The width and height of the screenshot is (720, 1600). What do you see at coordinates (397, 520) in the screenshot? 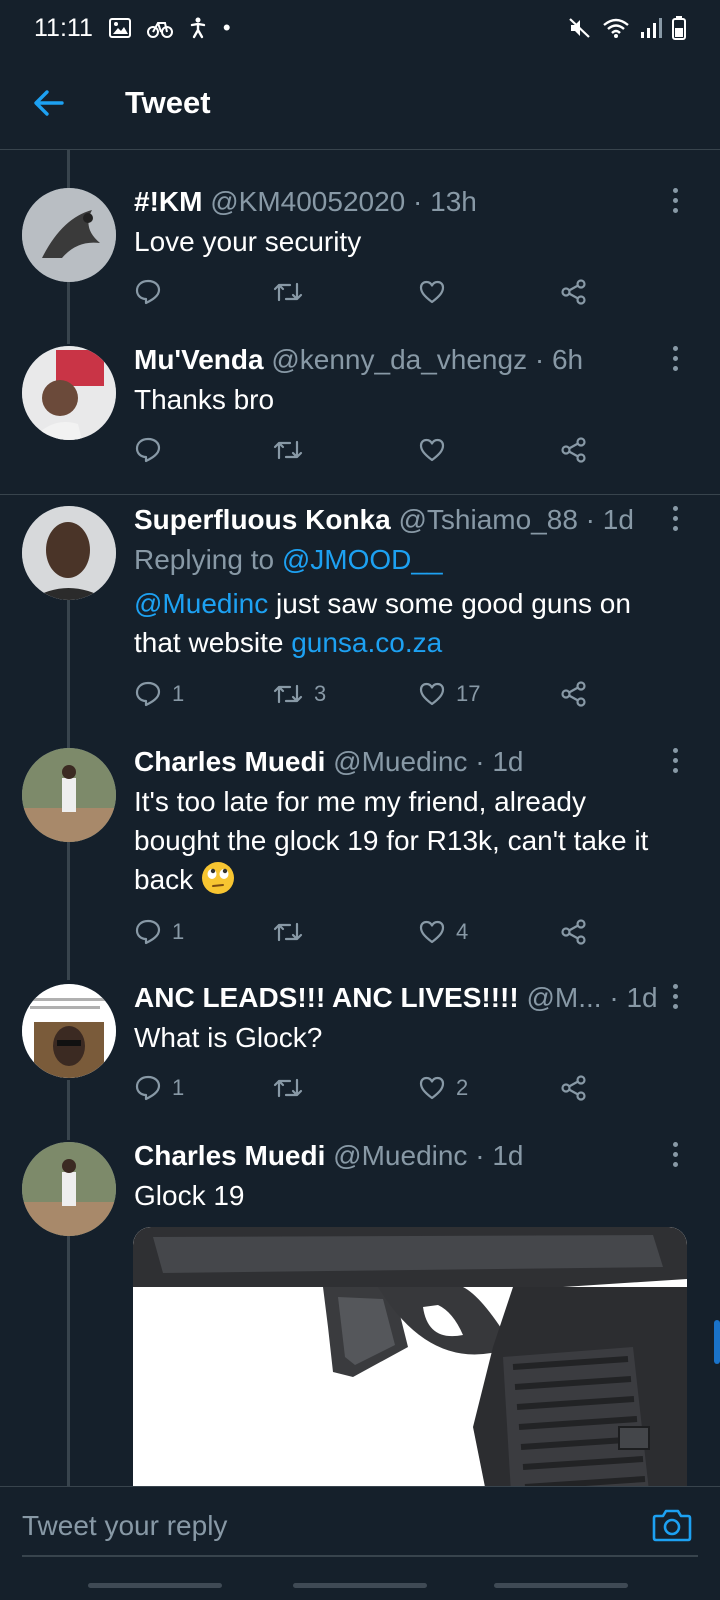
I see `tweet-header: Superfluous Konka @Tshiamo_88 · 1d` at bounding box center [397, 520].